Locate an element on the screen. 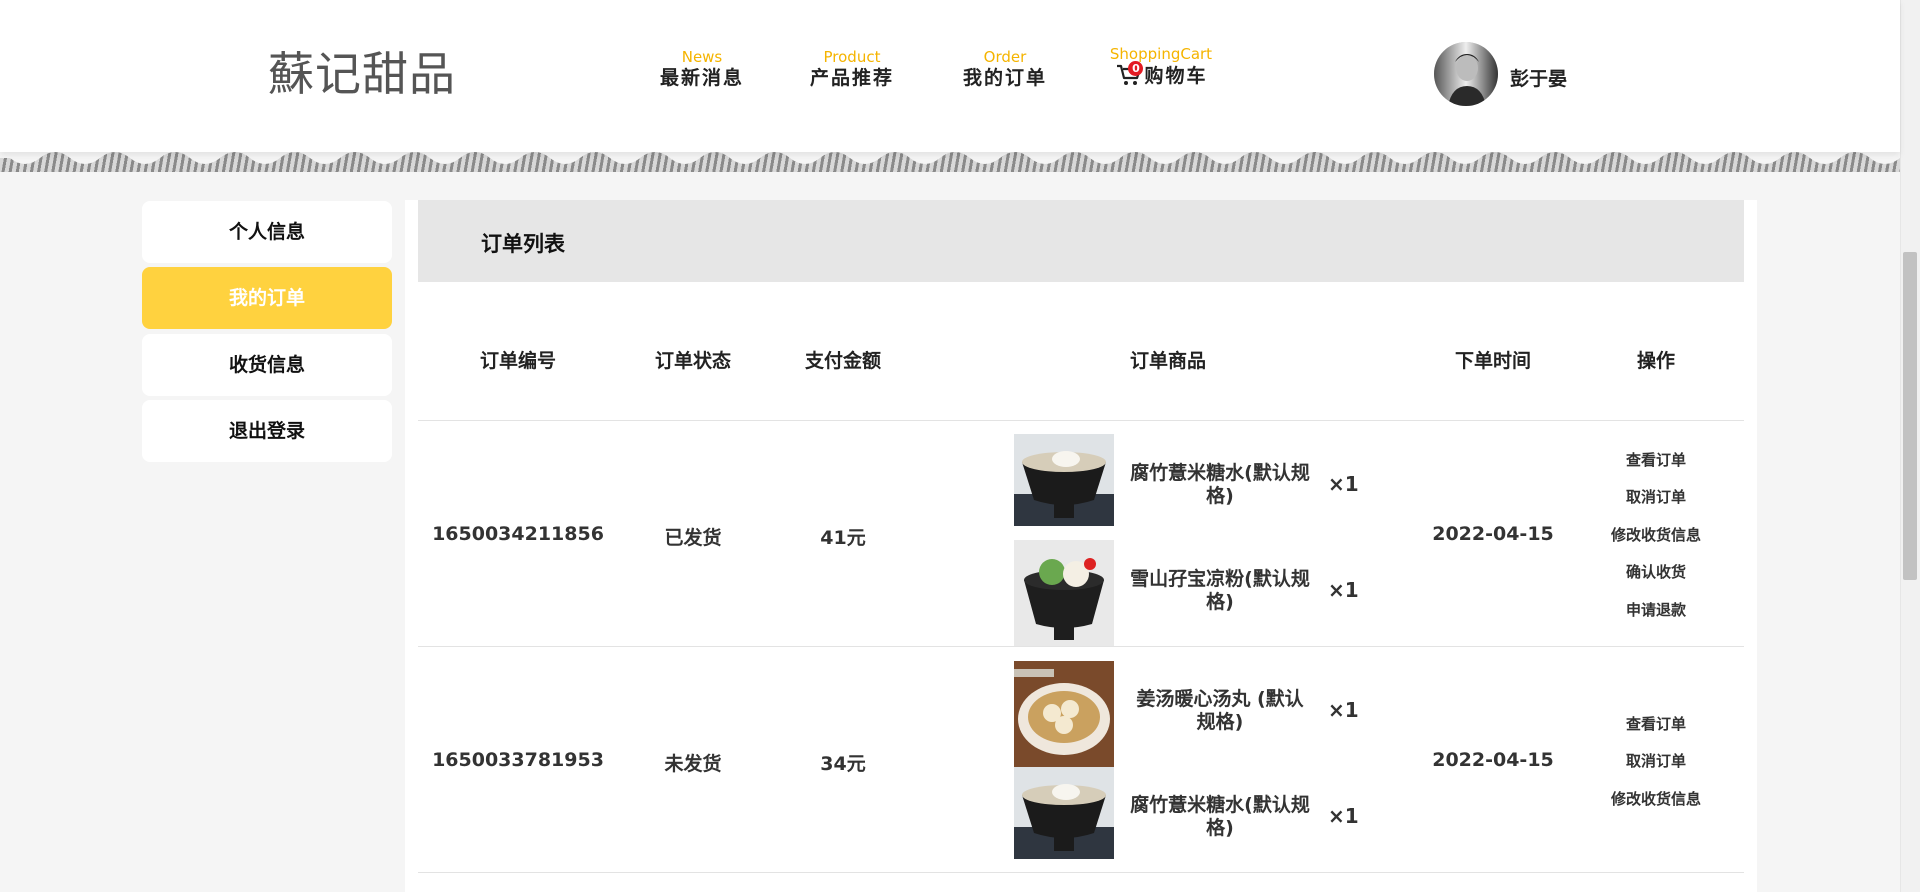  column-header-order-id: 订单编号 is located at coordinates (518, 361).